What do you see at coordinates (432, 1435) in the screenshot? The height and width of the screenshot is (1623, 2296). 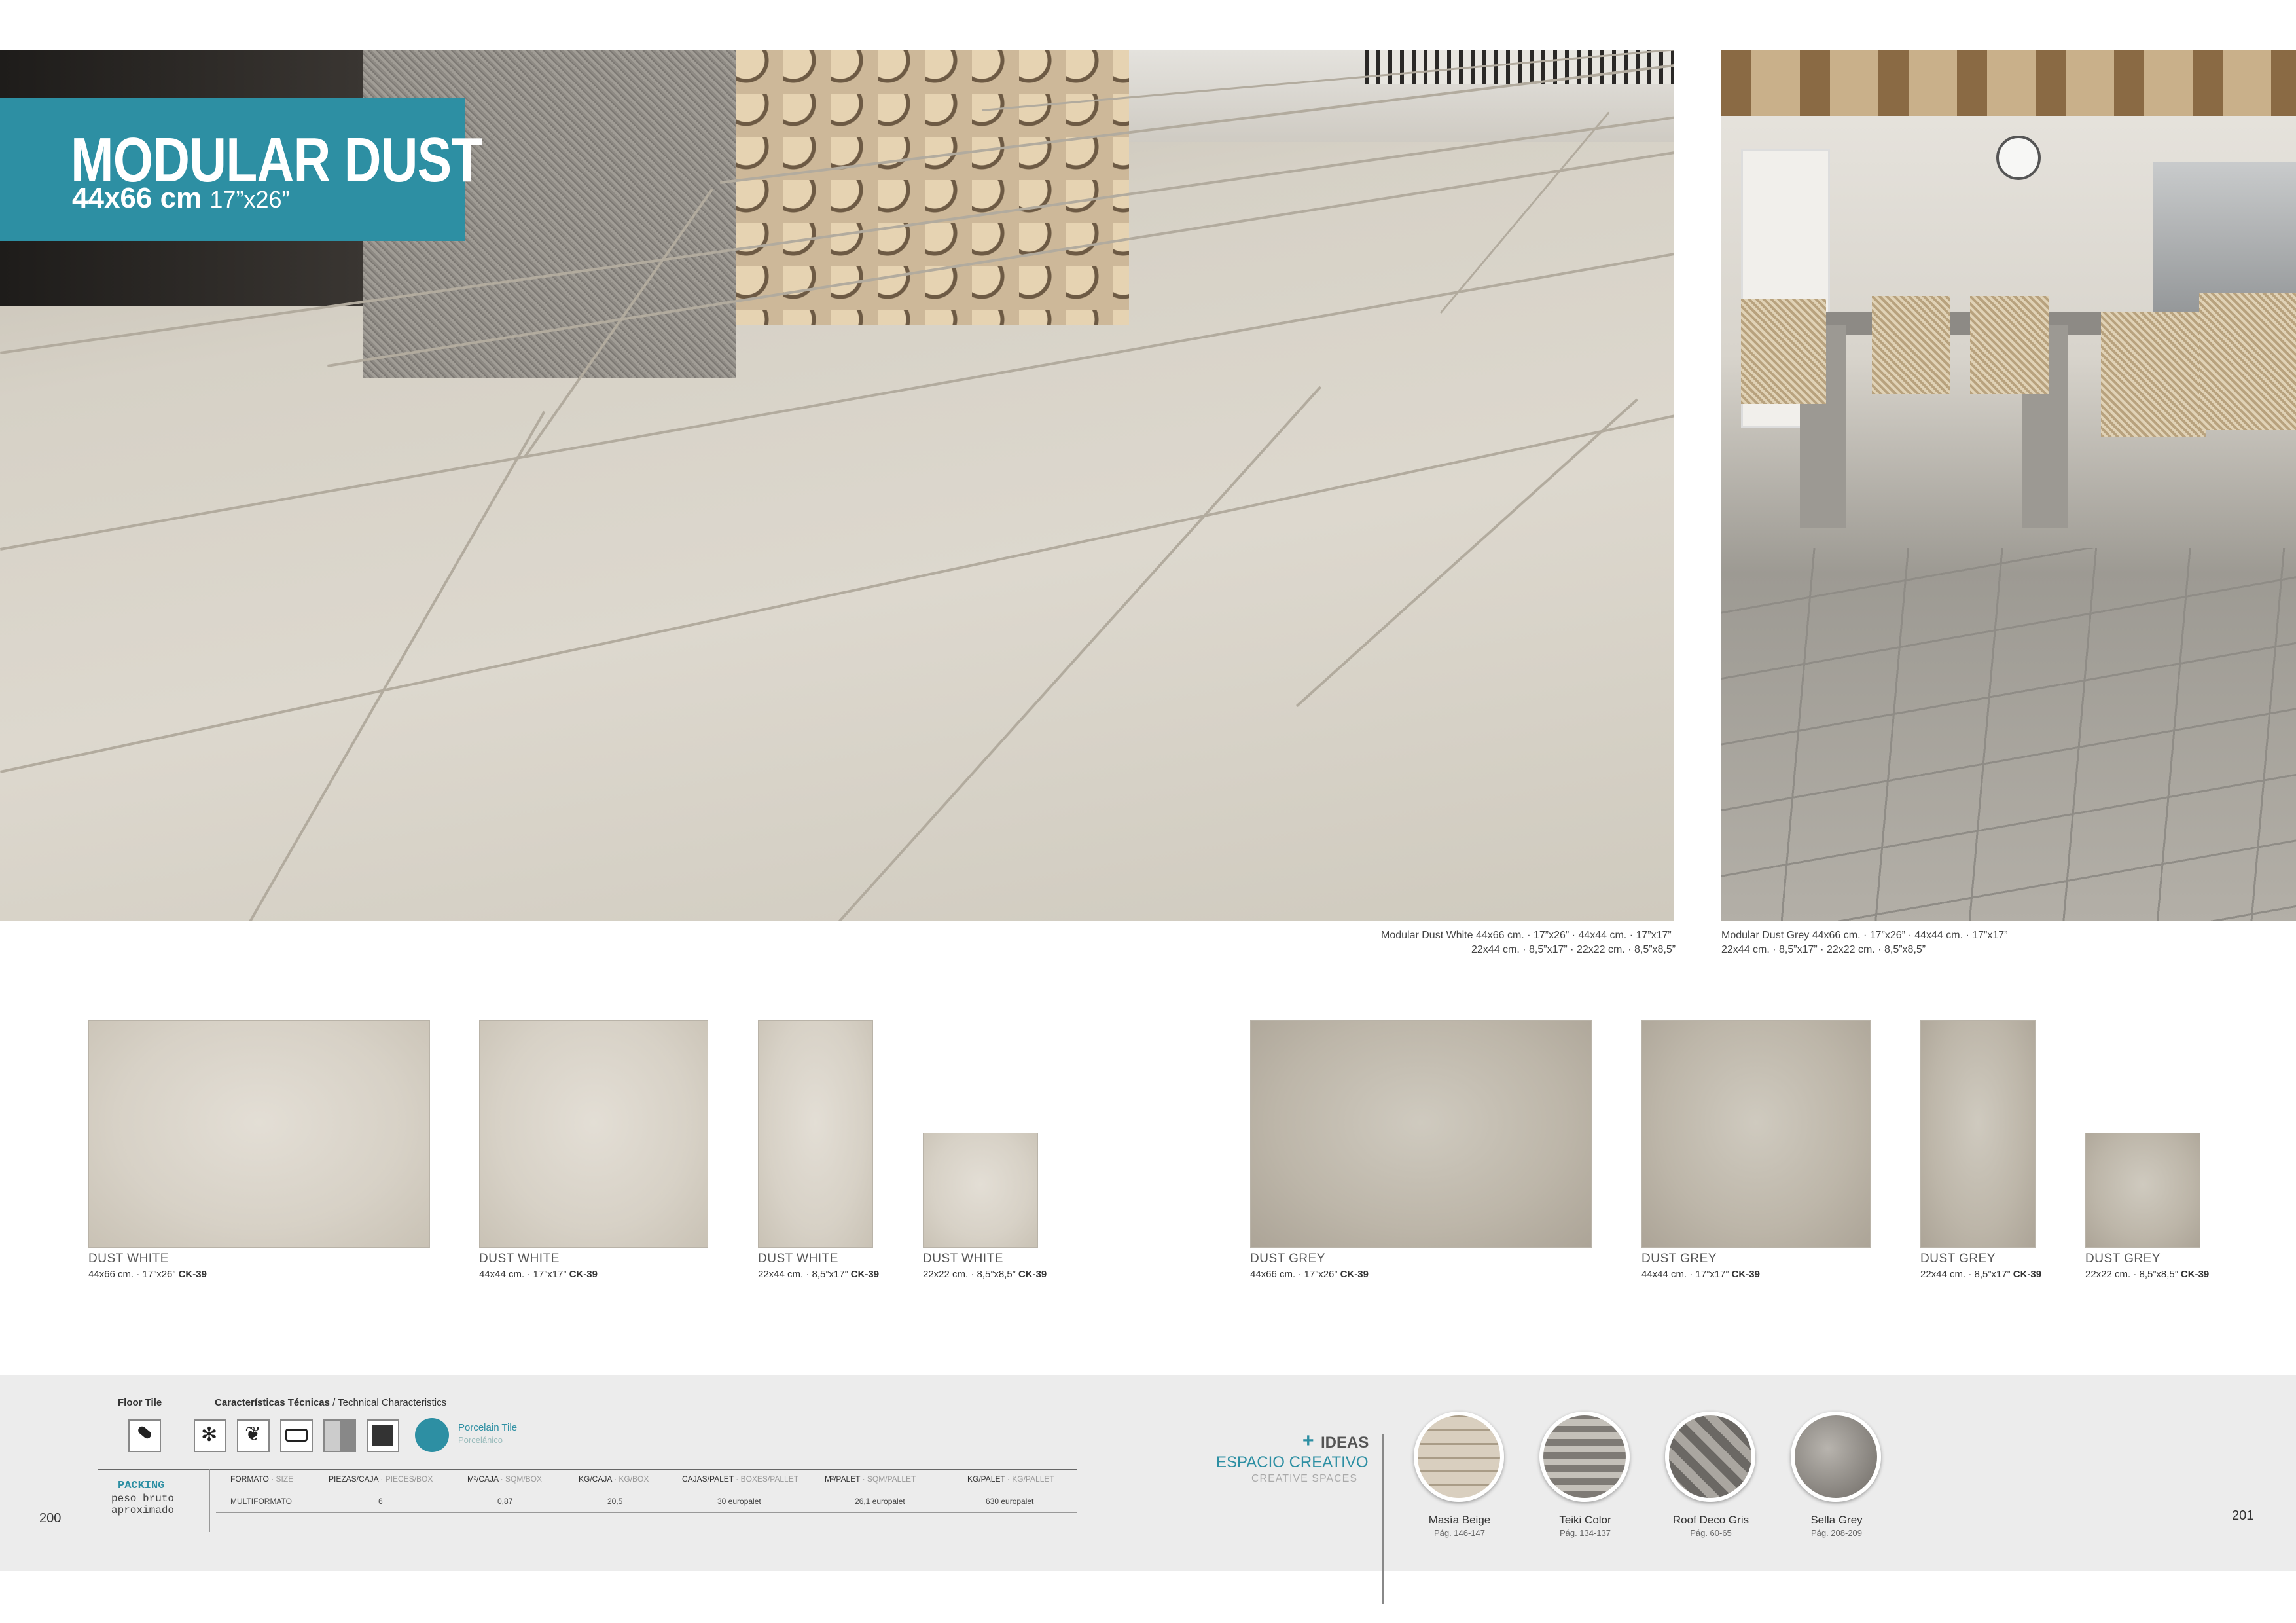 I see `porcelain-icon` at bounding box center [432, 1435].